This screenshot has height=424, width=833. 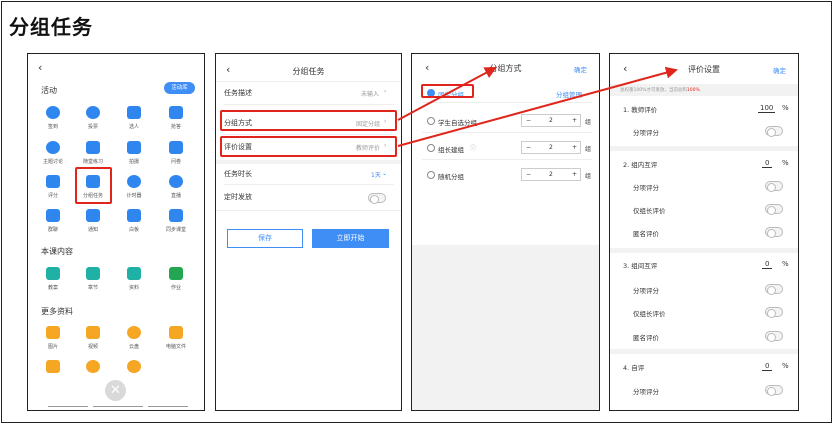 I want to click on grid-item-survey: 问卷, so click(x=176, y=153).